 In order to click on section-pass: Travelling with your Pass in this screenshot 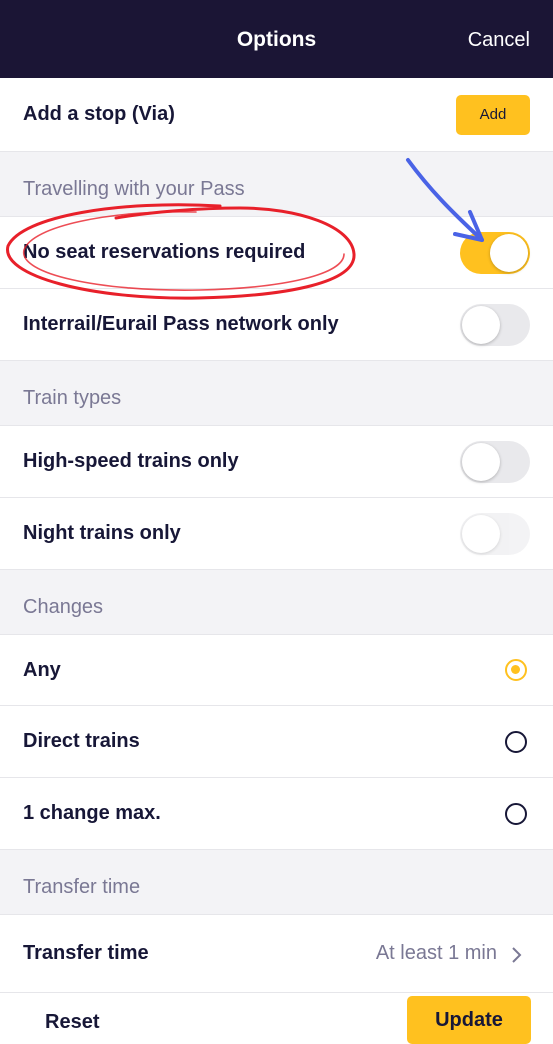, I will do `click(276, 184)`.